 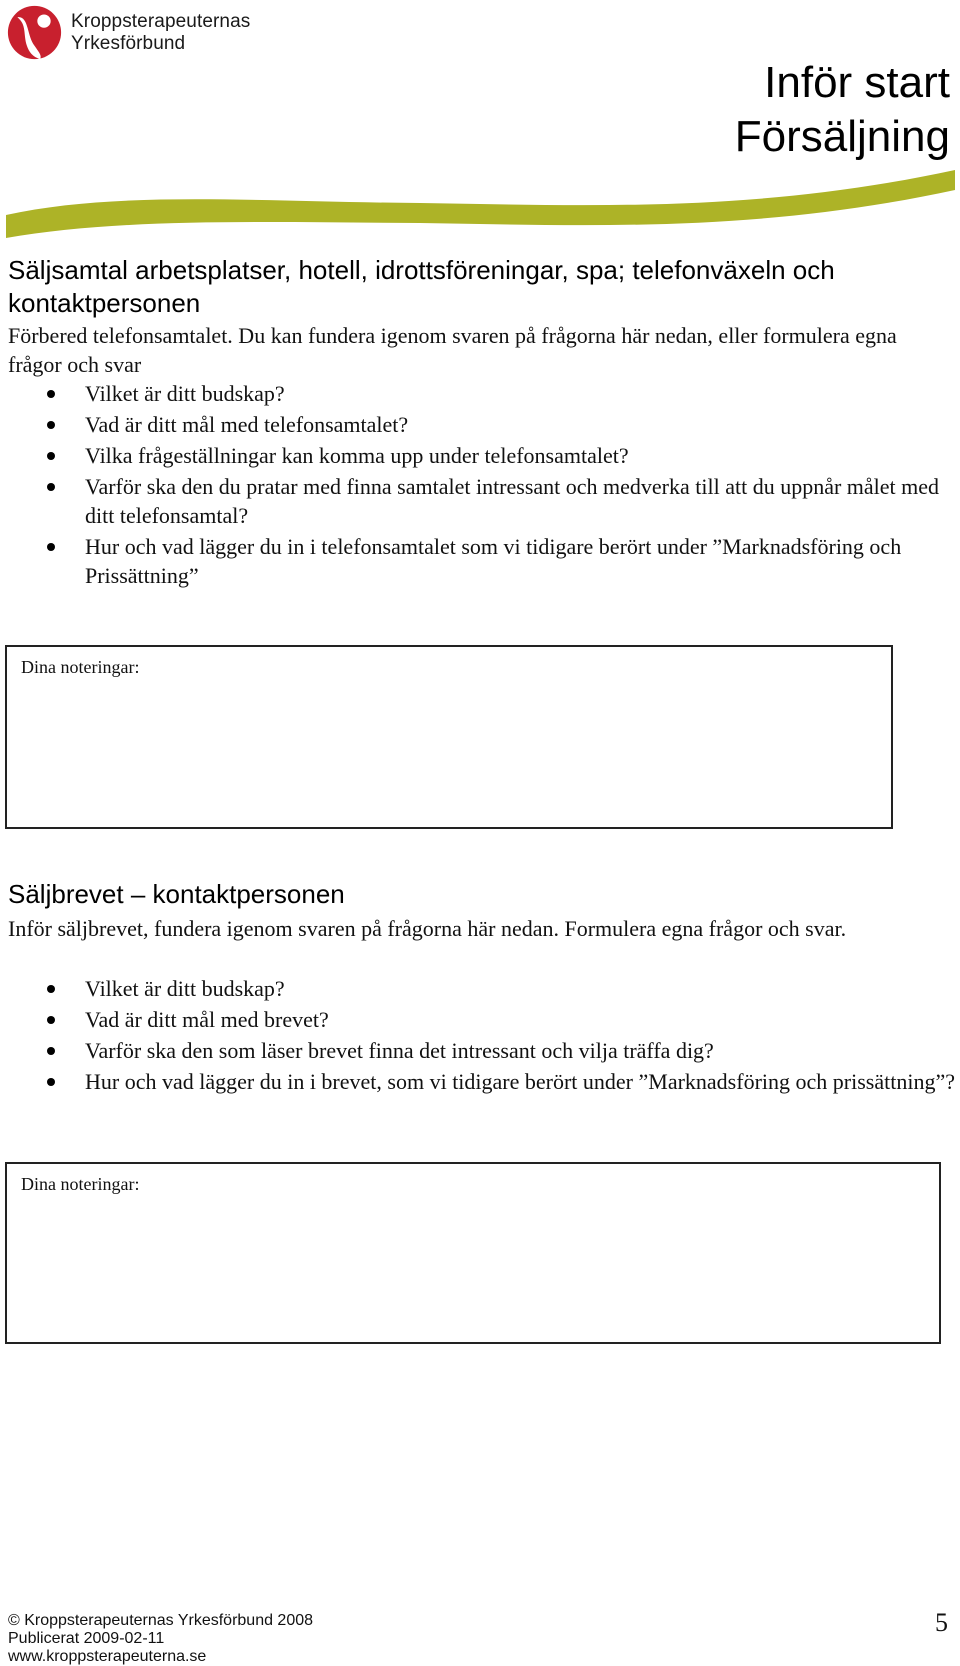 I want to click on page-title-line-2: Försäljning, so click(x=842, y=136).